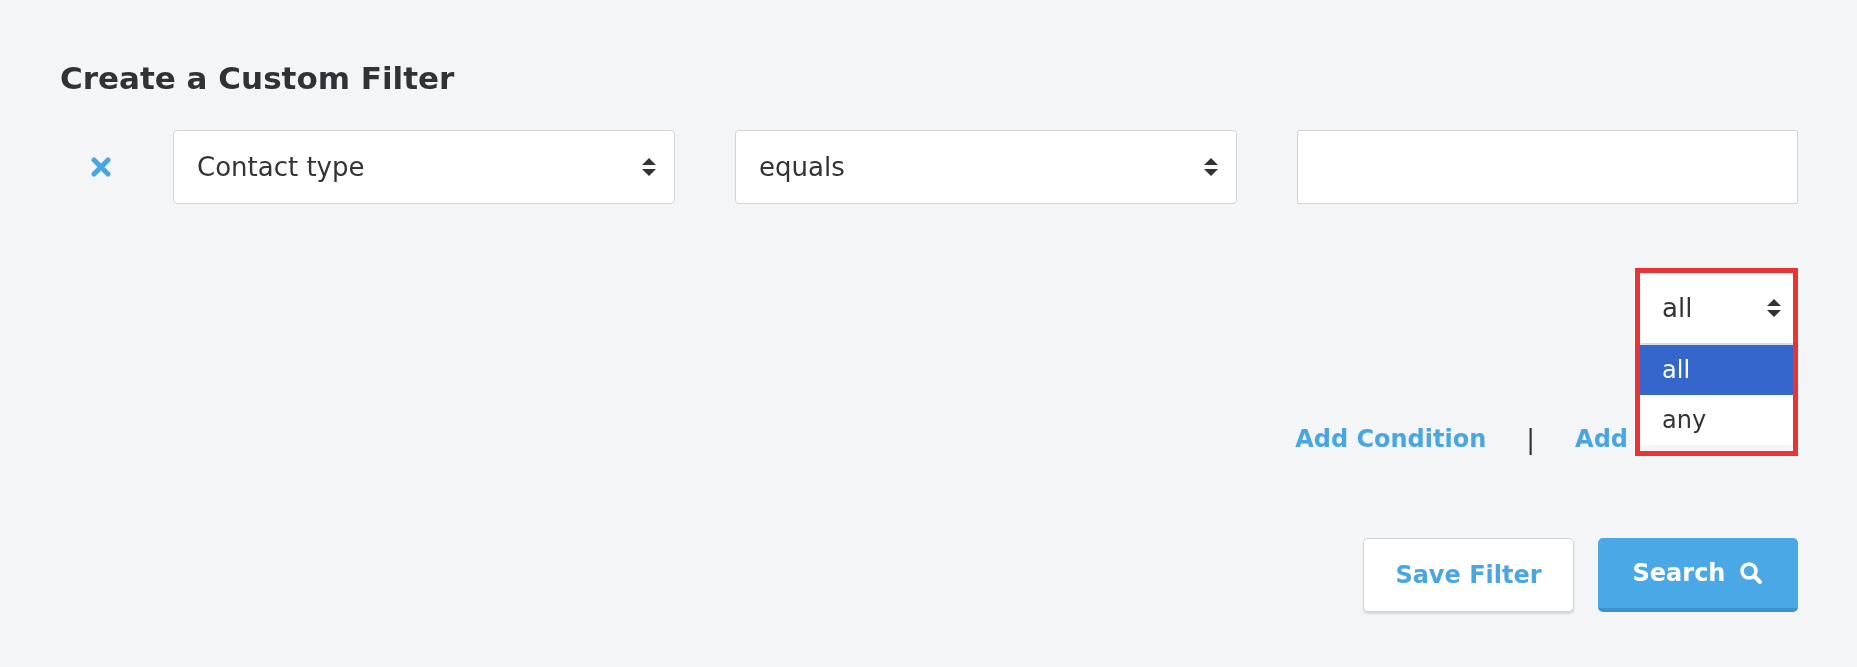  What do you see at coordinates (1716, 370) in the screenshot?
I see `dropdown-option: all` at bounding box center [1716, 370].